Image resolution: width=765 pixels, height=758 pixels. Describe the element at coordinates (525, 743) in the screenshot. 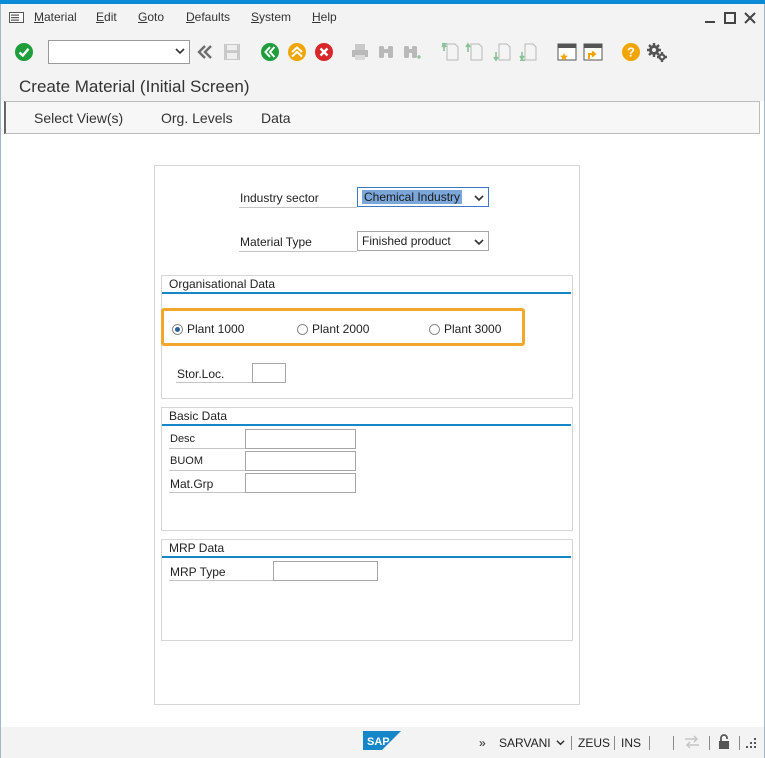

I see `status-user: SARVANI` at that location.